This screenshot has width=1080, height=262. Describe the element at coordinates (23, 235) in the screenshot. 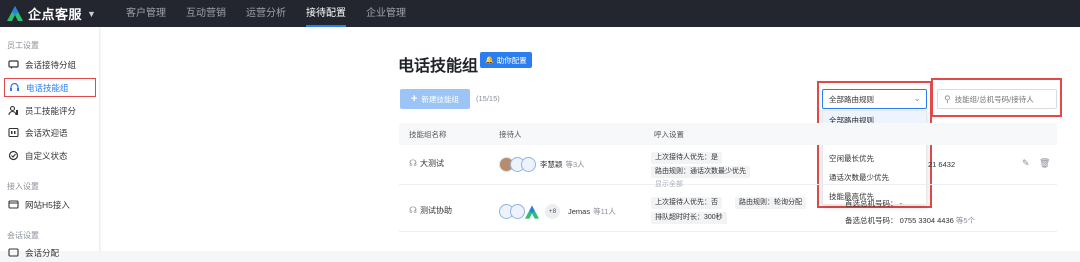

I see `sidebar-group-session: 会话设置` at that location.